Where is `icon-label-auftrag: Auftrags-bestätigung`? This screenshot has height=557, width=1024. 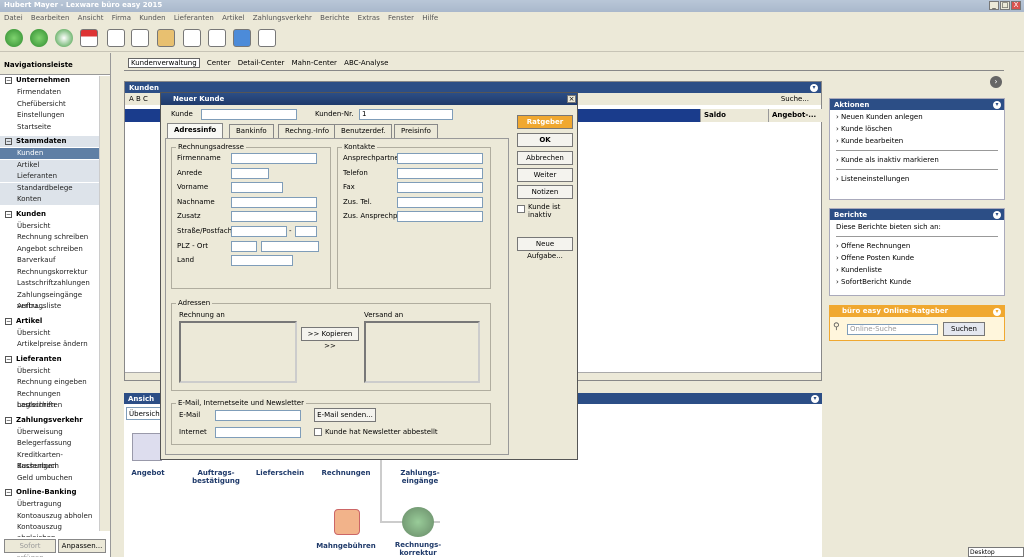
icon-label-auftrag: Auftrags-bestätigung is located at coordinates (216, 477).